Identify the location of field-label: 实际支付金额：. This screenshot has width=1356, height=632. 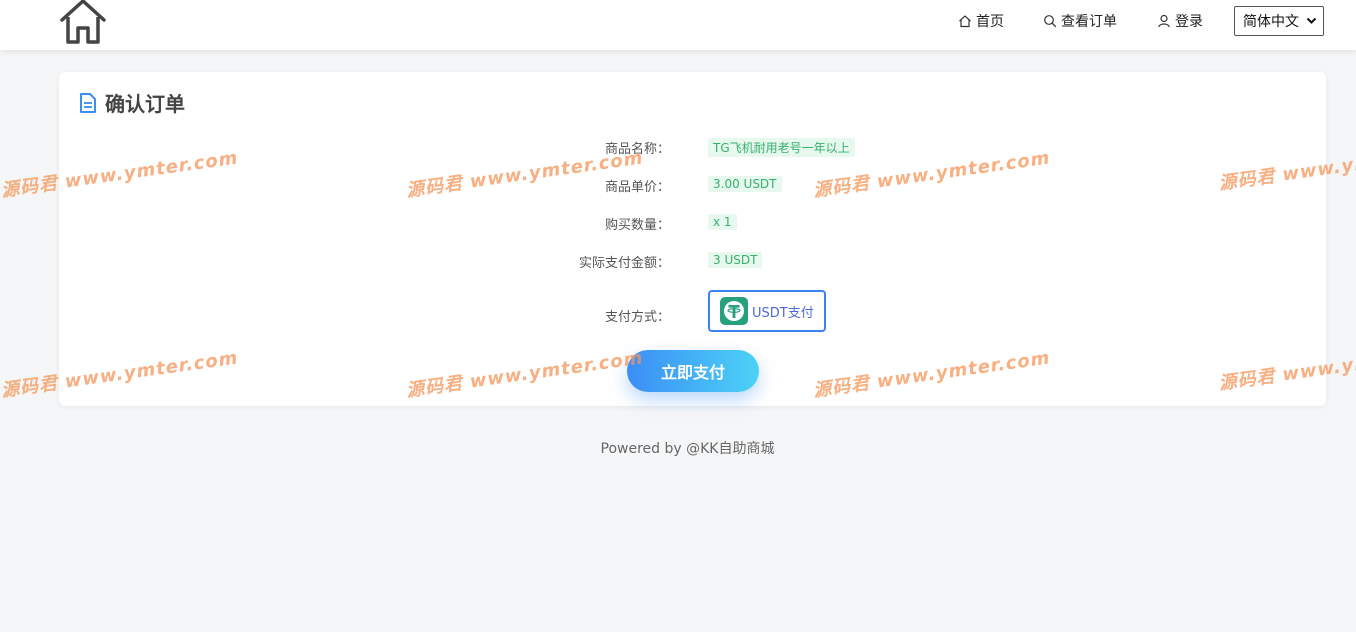
(624, 263).